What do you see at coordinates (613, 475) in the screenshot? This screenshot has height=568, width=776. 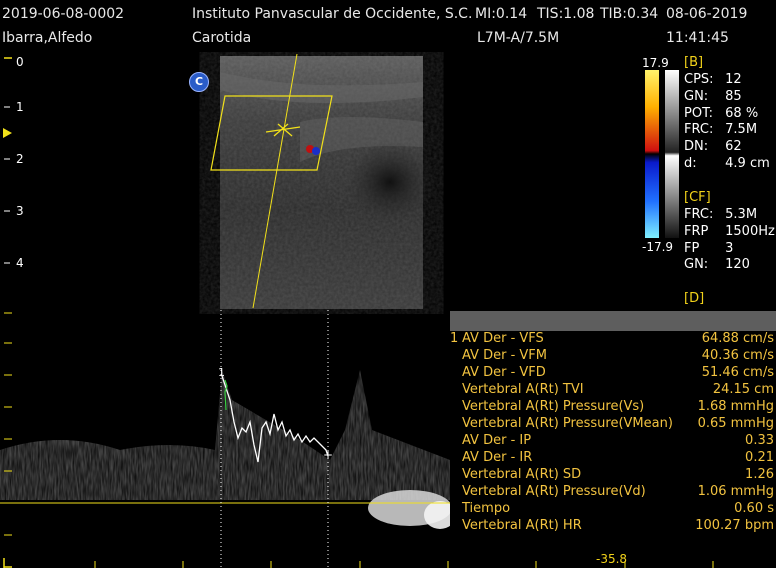 I see `measurement-row: Vertebral A(Rt) SD 1.26` at bounding box center [613, 475].